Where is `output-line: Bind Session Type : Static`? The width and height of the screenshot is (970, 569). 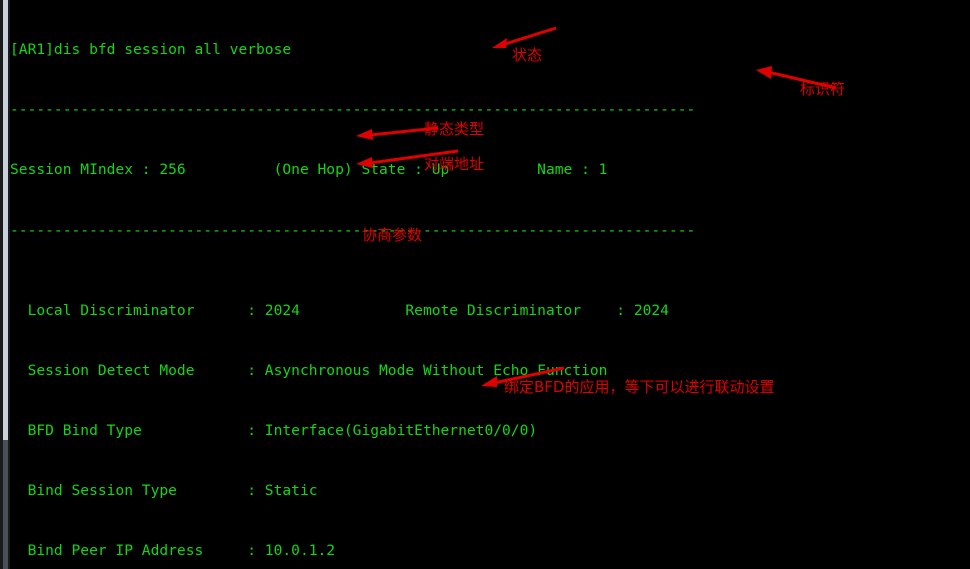 output-line: Bind Session Type : Static is located at coordinates (164, 491).